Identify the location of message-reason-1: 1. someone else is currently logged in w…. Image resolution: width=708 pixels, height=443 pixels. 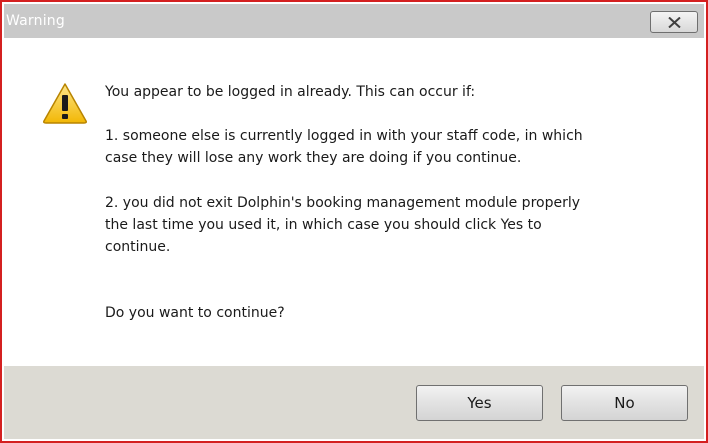
(344, 147).